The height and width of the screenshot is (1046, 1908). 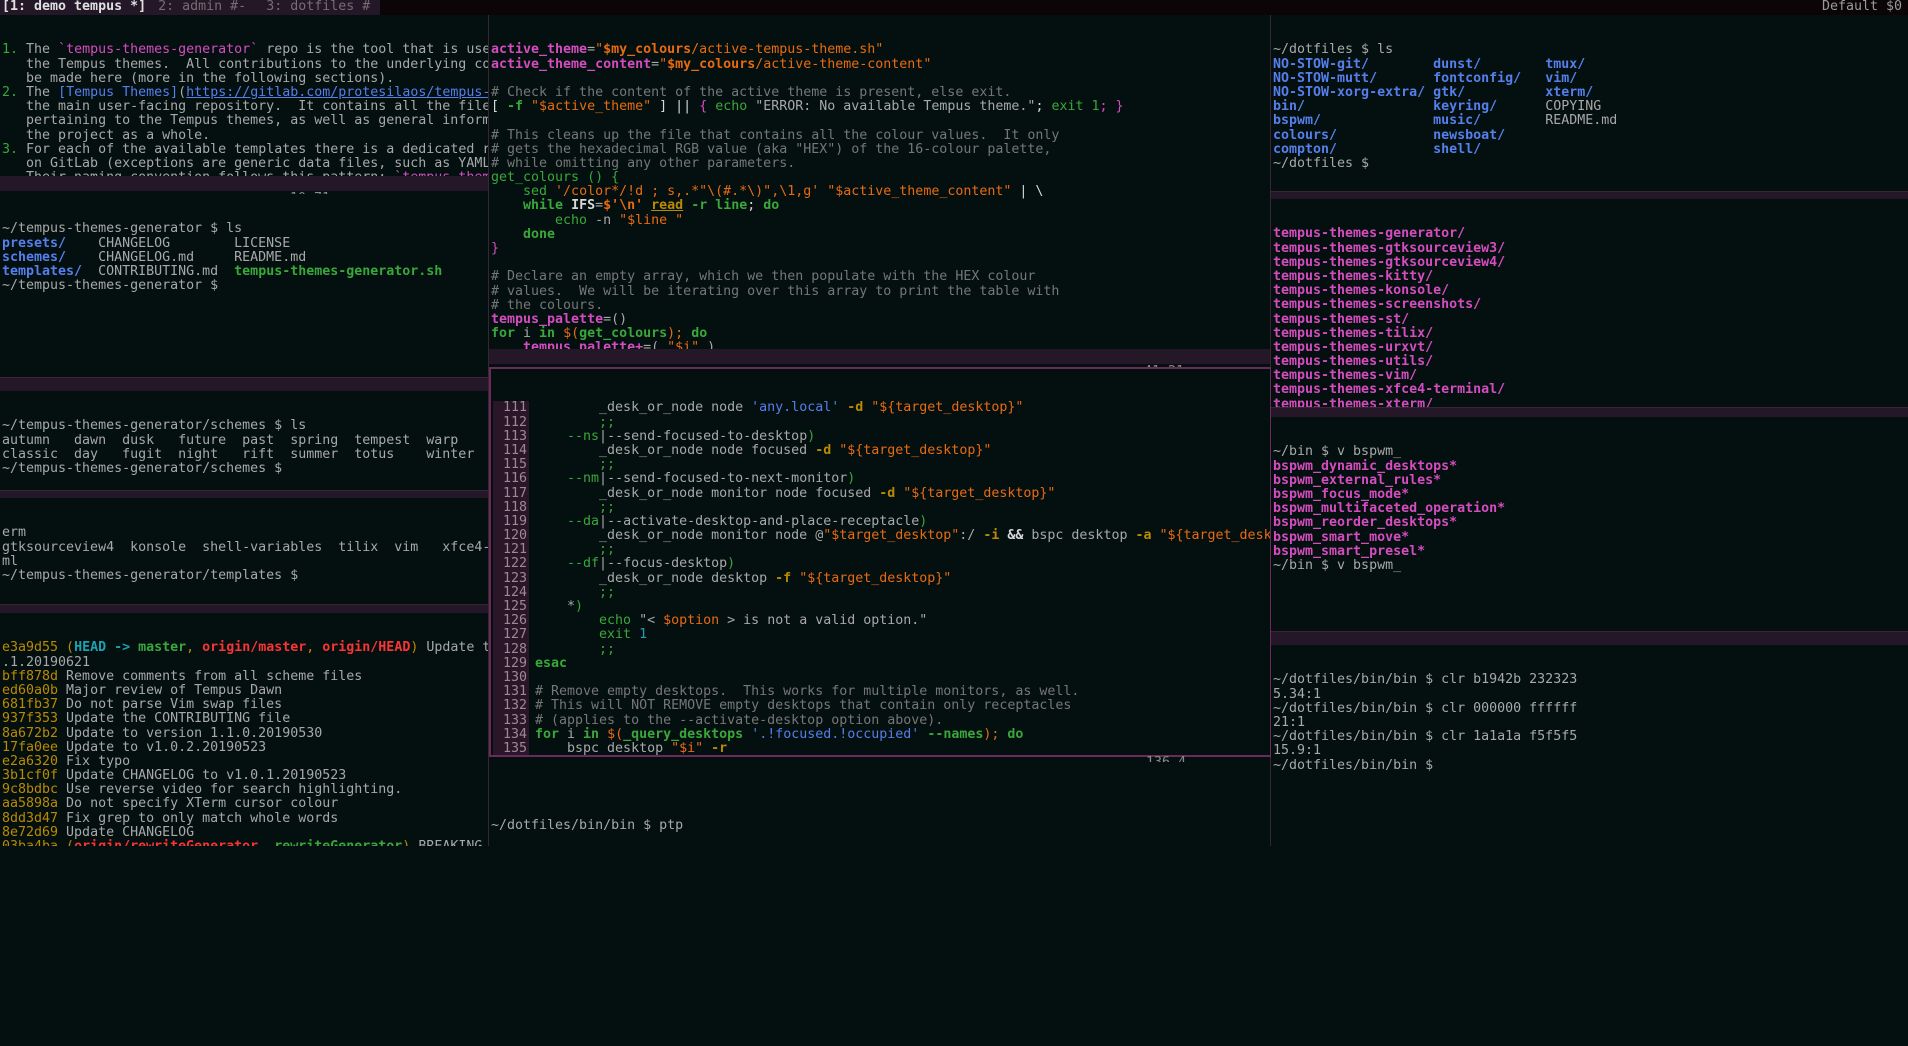 I want to click on text-span: e, so click(x=563, y=756).